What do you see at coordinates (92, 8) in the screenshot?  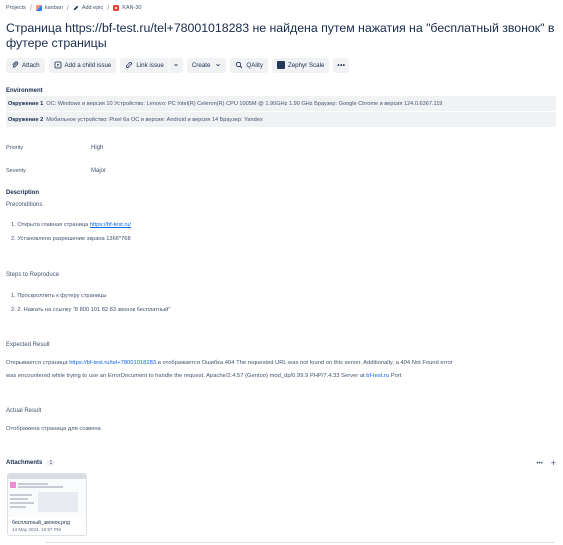 I see `breadcrumb-epic: Add epic` at bounding box center [92, 8].